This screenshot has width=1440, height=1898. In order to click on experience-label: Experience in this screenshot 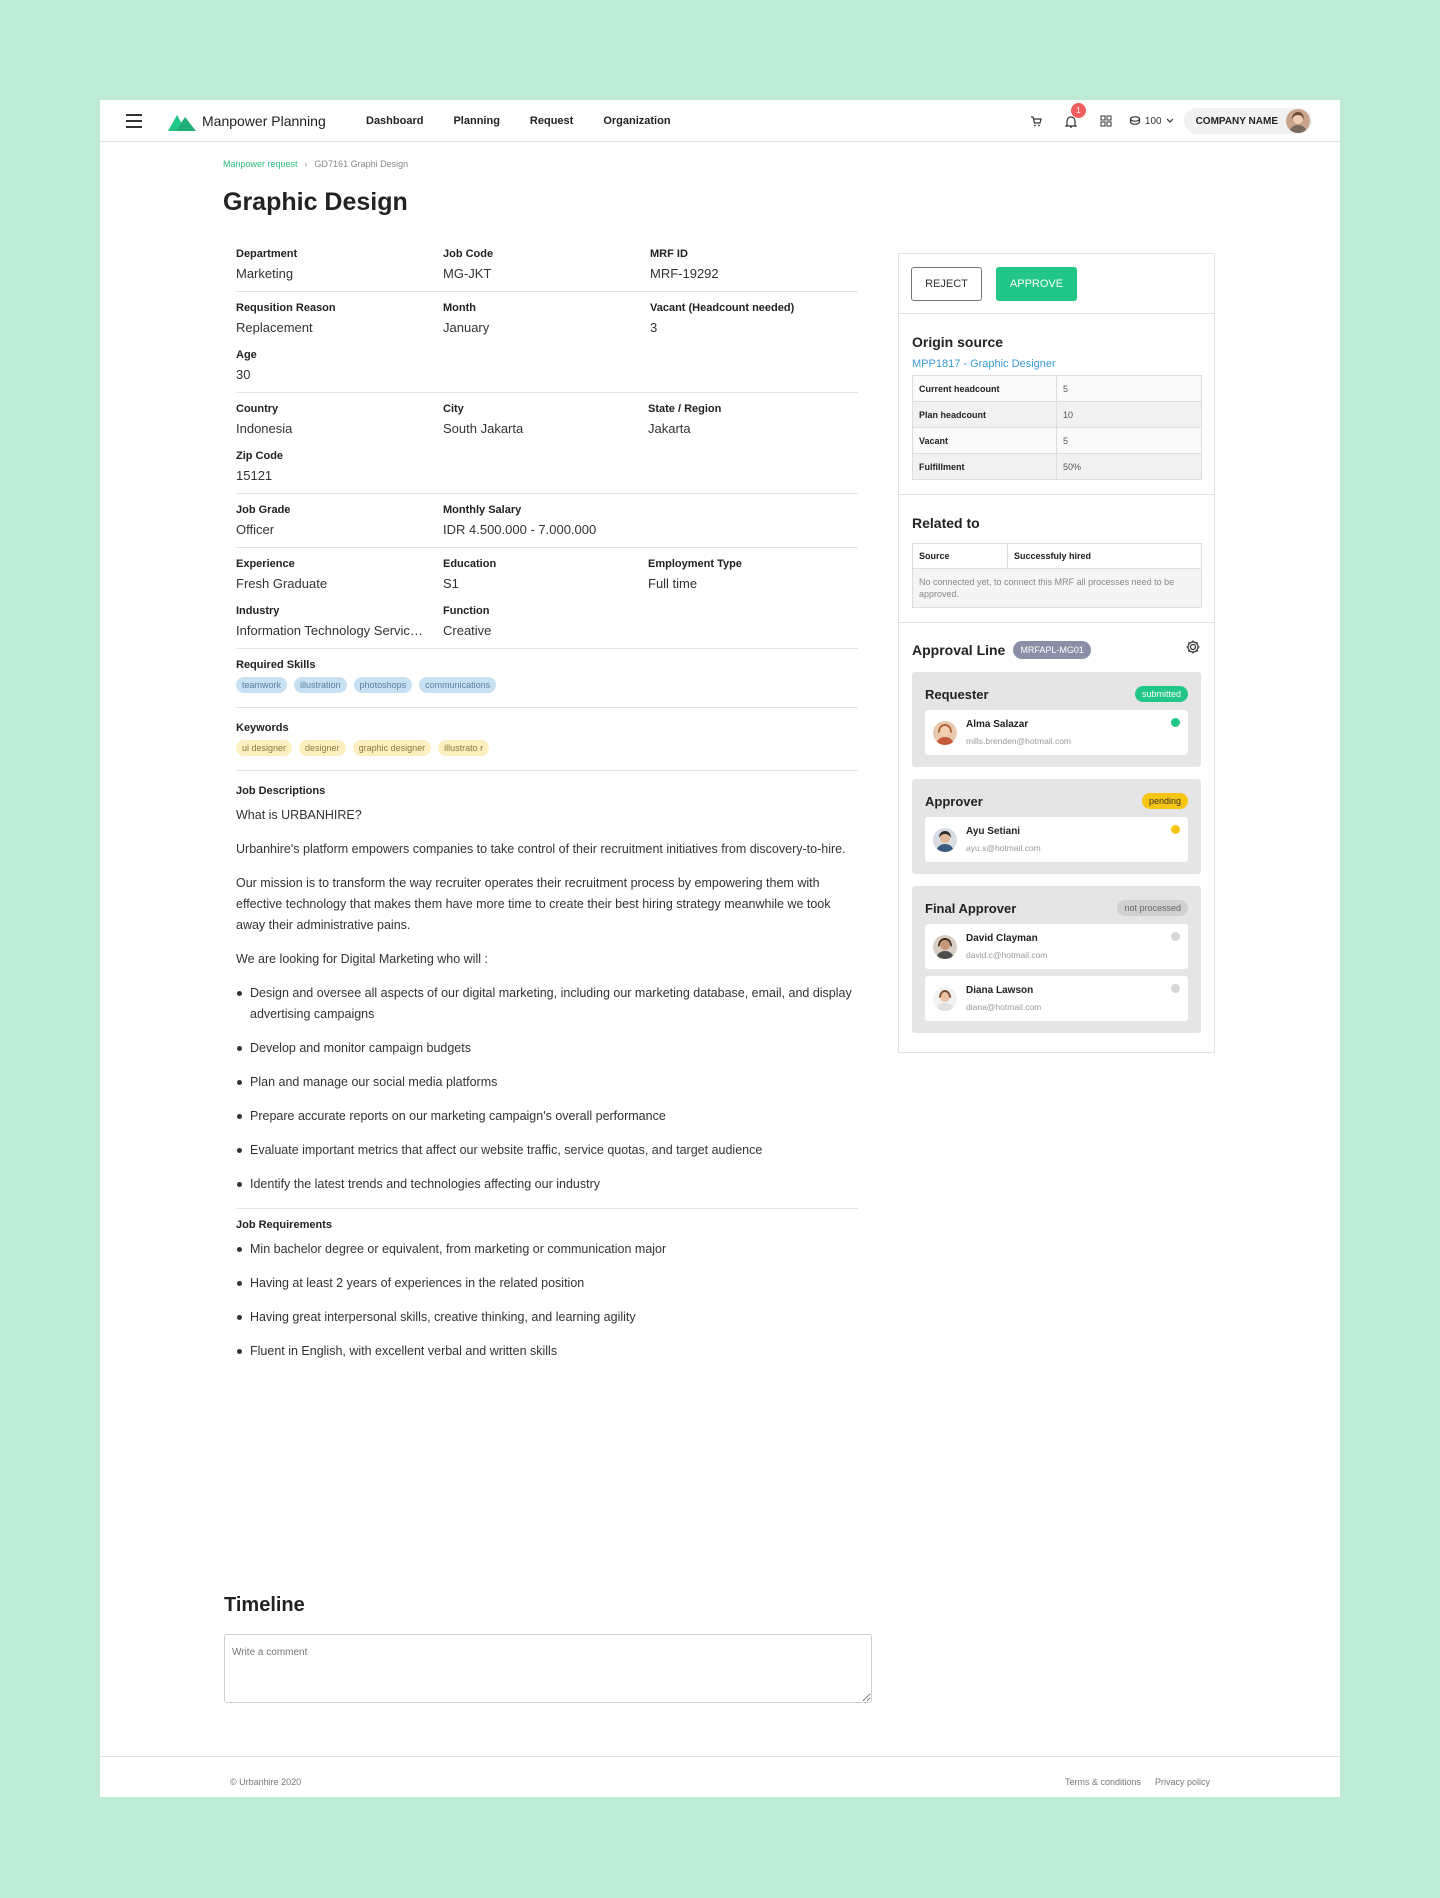, I will do `click(265, 564)`.